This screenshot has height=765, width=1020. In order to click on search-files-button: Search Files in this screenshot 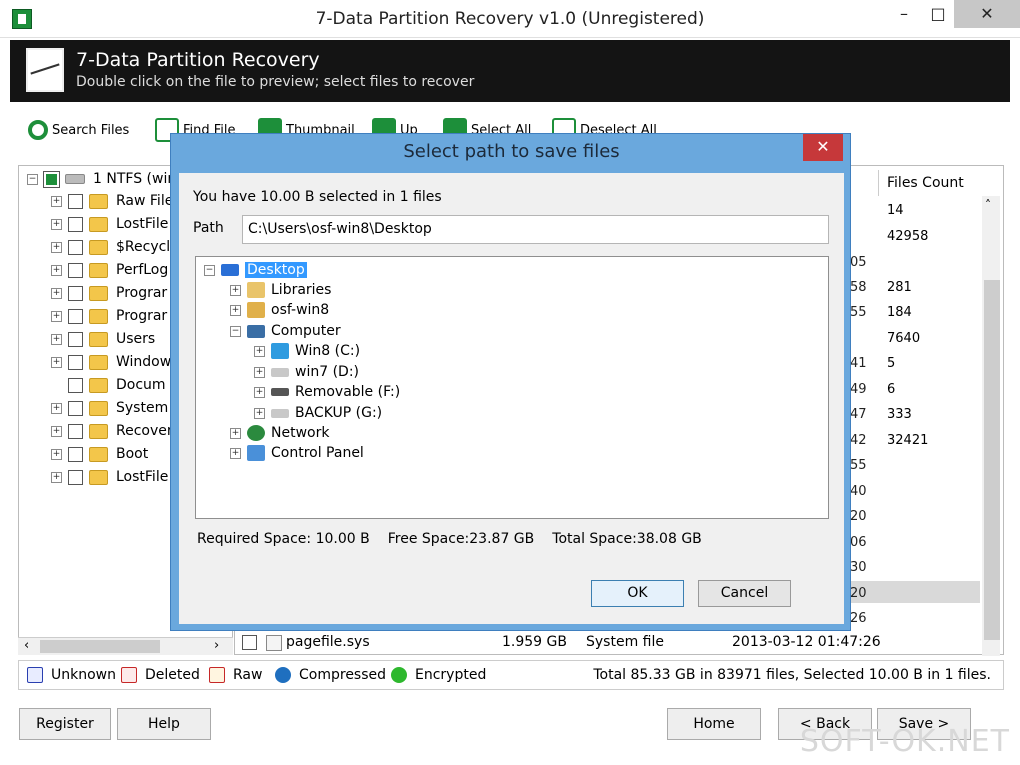, I will do `click(78, 130)`.